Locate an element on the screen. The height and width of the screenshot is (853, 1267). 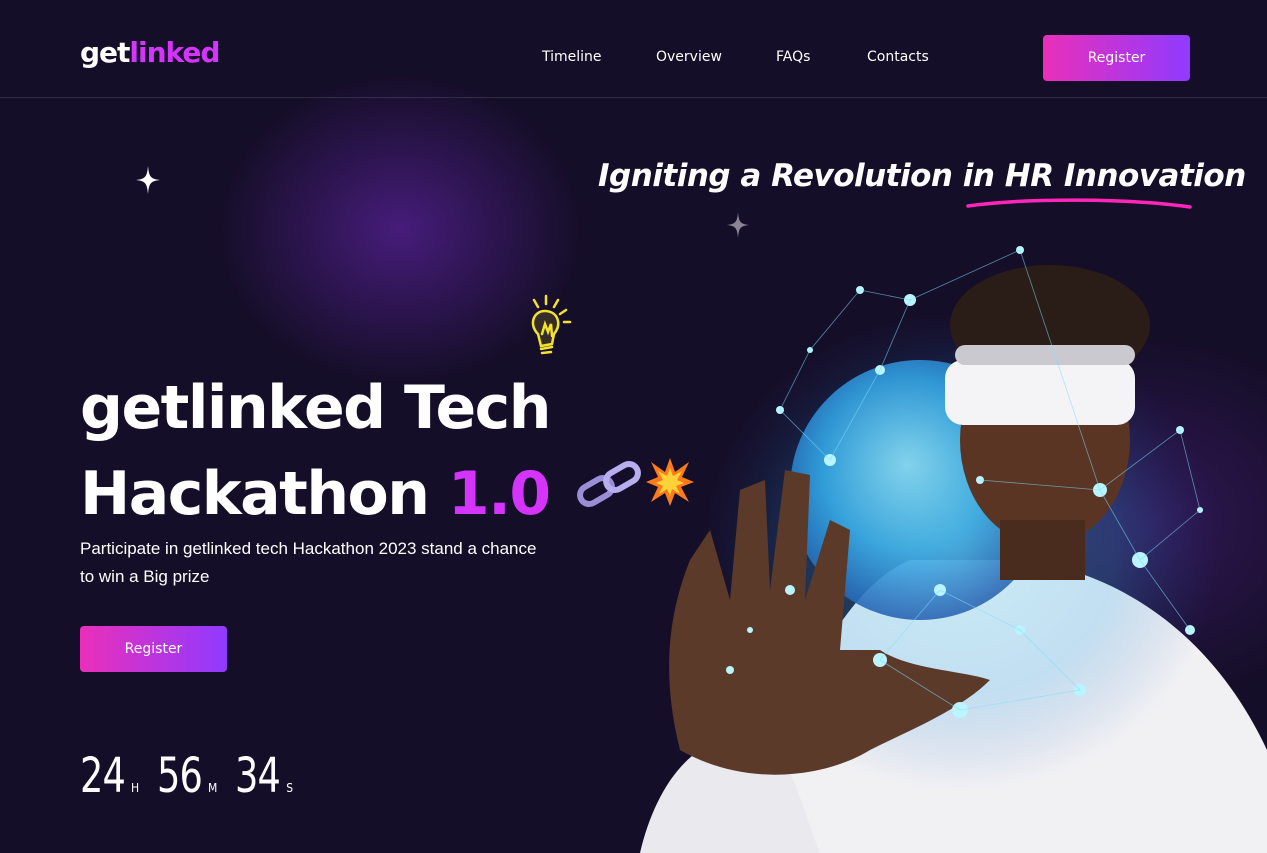
countdown-minutes: 56 is located at coordinates (180, 776).